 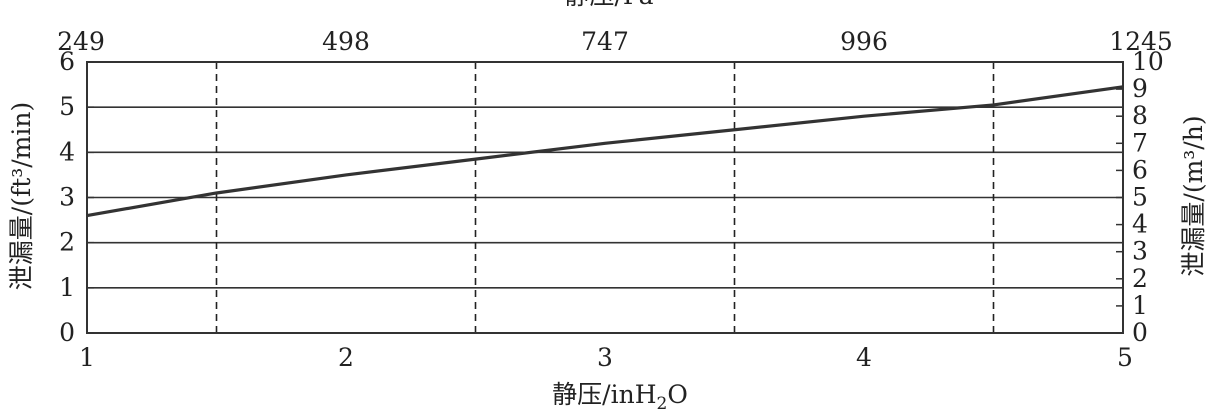 I want to click on left-axis-title: 泄漏量/(ft³/min), so click(x=21, y=196).